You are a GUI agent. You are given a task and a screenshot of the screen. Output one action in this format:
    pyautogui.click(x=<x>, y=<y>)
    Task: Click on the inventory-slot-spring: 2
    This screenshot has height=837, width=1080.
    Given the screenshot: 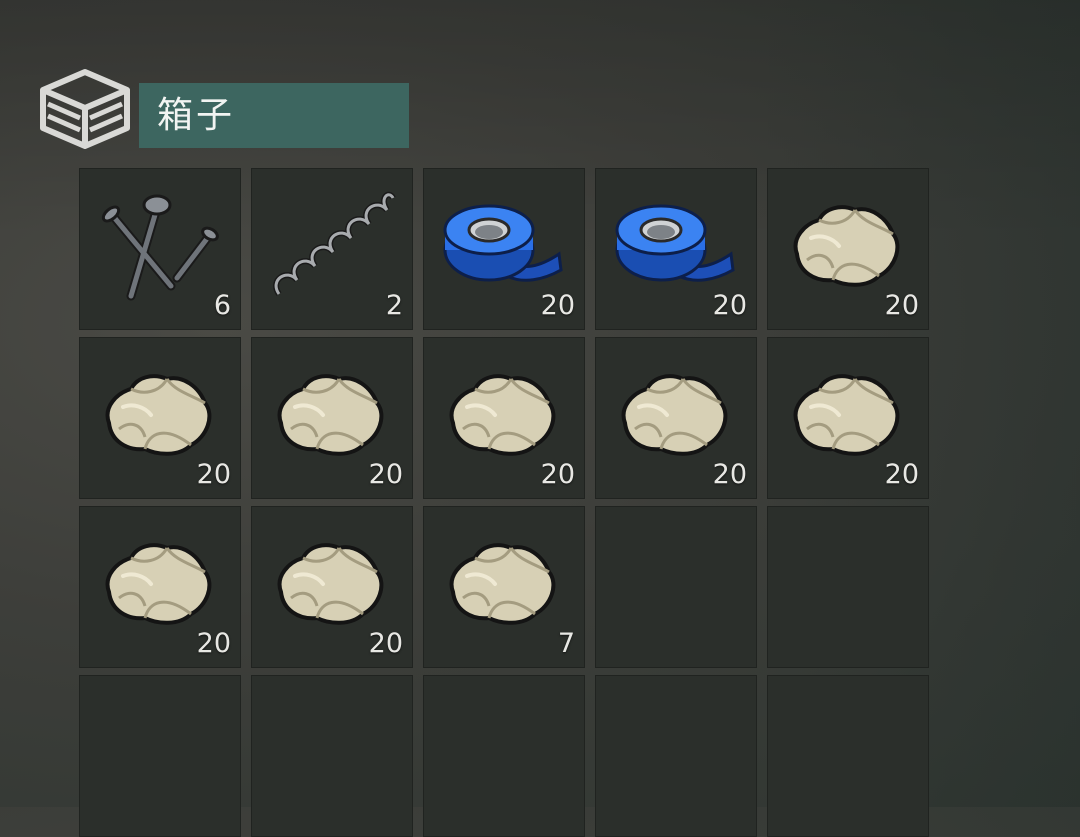 What is the action you would take?
    pyautogui.click(x=332, y=249)
    